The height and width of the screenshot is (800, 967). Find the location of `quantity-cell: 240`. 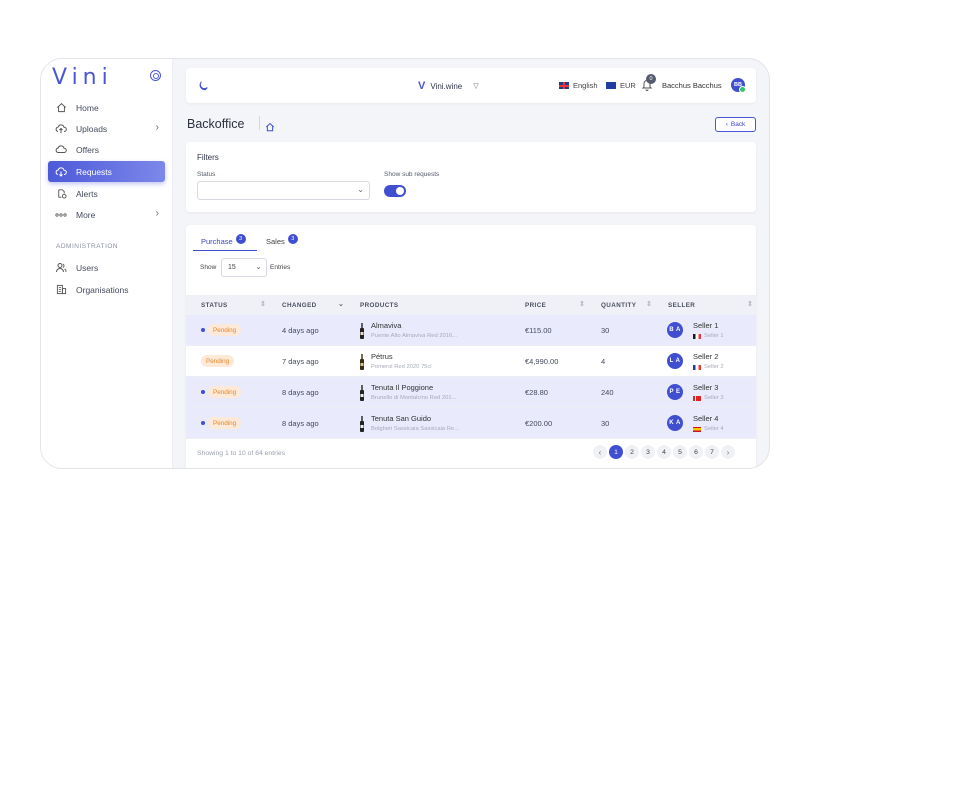

quantity-cell: 240 is located at coordinates (607, 392).